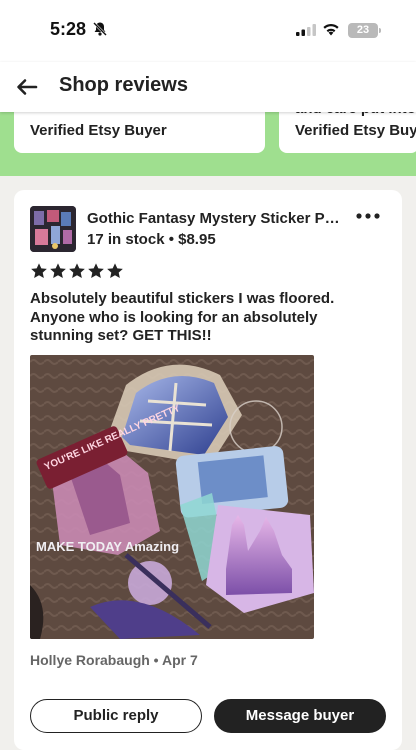 The image size is (416, 750). What do you see at coordinates (114, 660) in the screenshot?
I see `review-byline: Hollye Rorabaugh • Apr 7` at bounding box center [114, 660].